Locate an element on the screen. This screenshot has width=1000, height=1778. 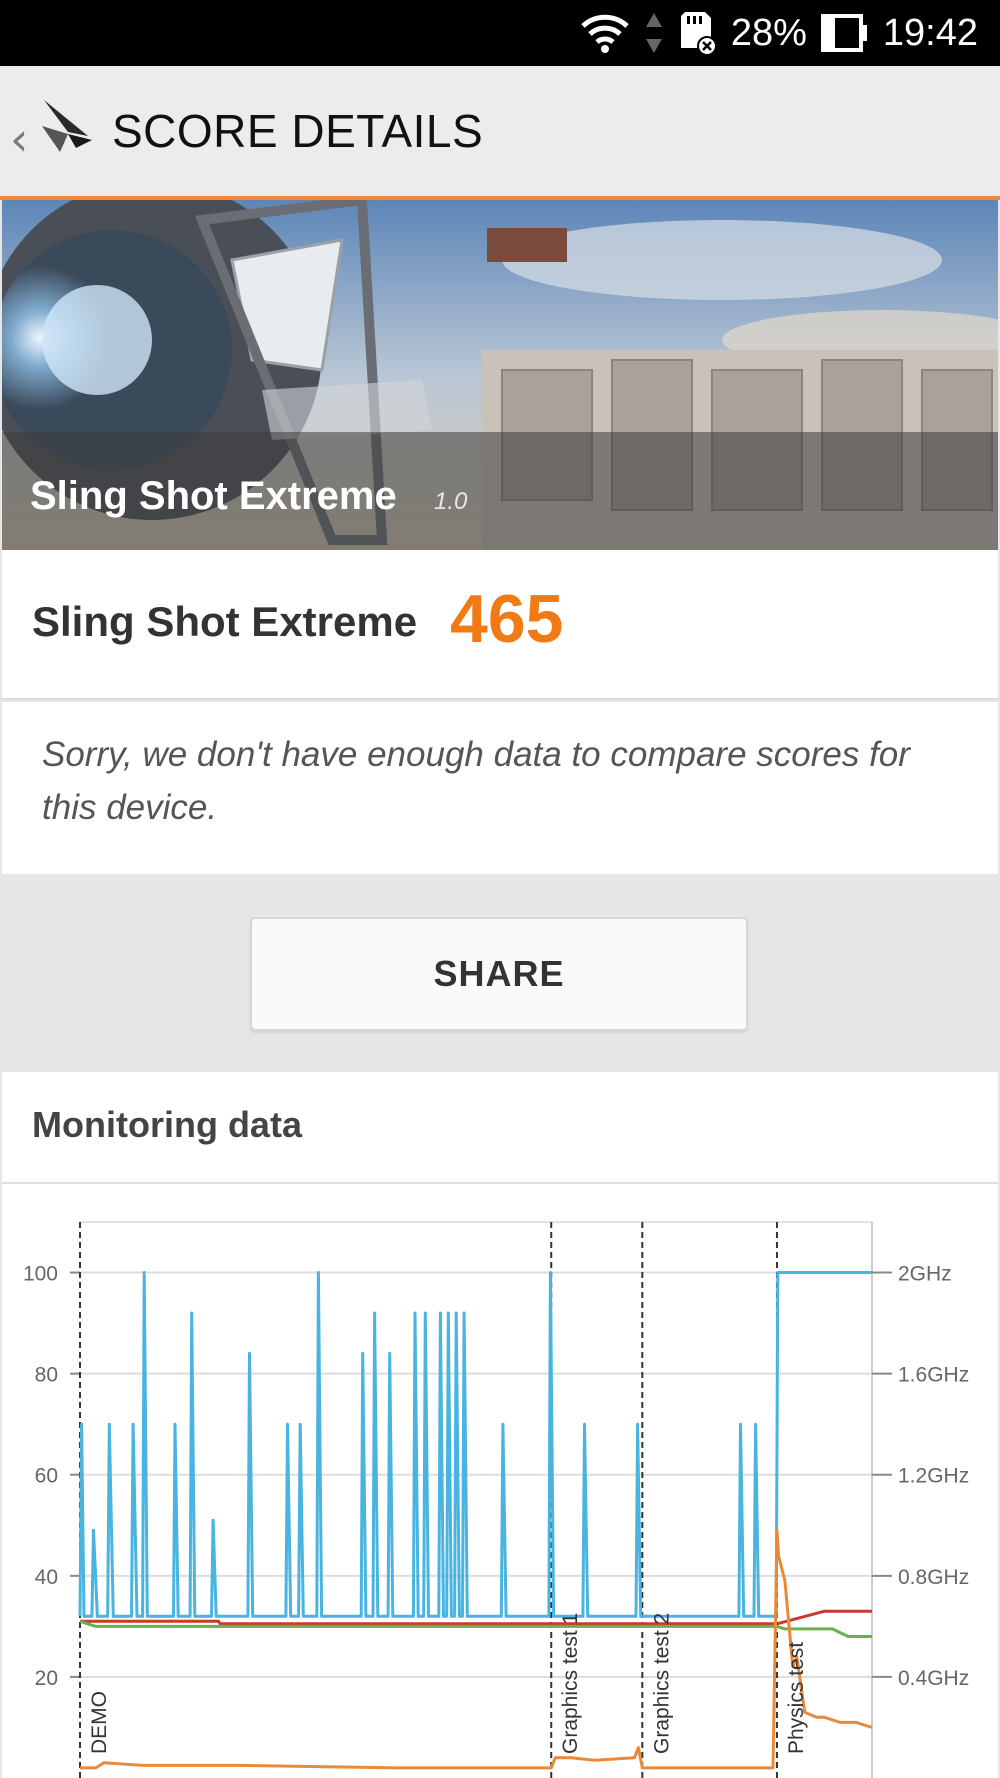
right-axis-tick-label: 0.8GHz is located at coordinates (933, 1577).